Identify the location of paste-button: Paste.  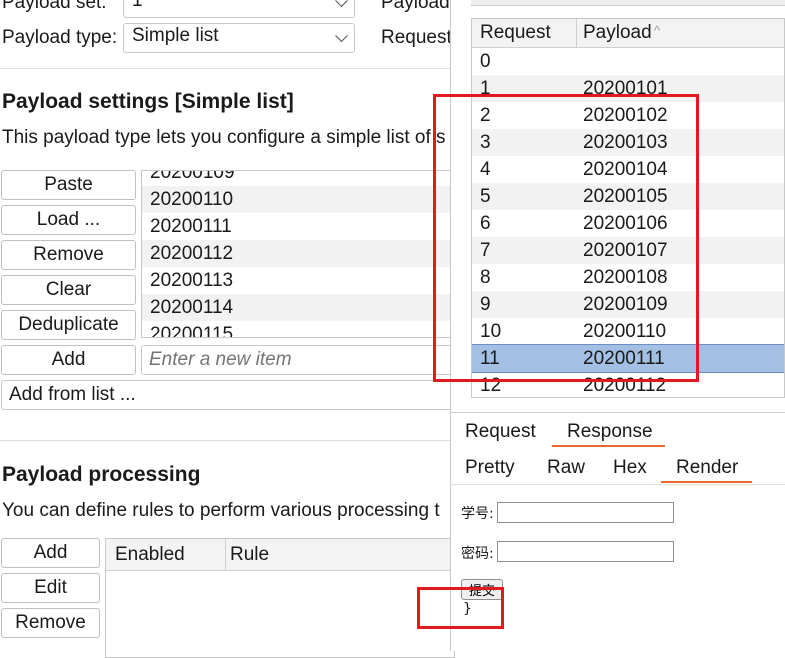
(68, 185).